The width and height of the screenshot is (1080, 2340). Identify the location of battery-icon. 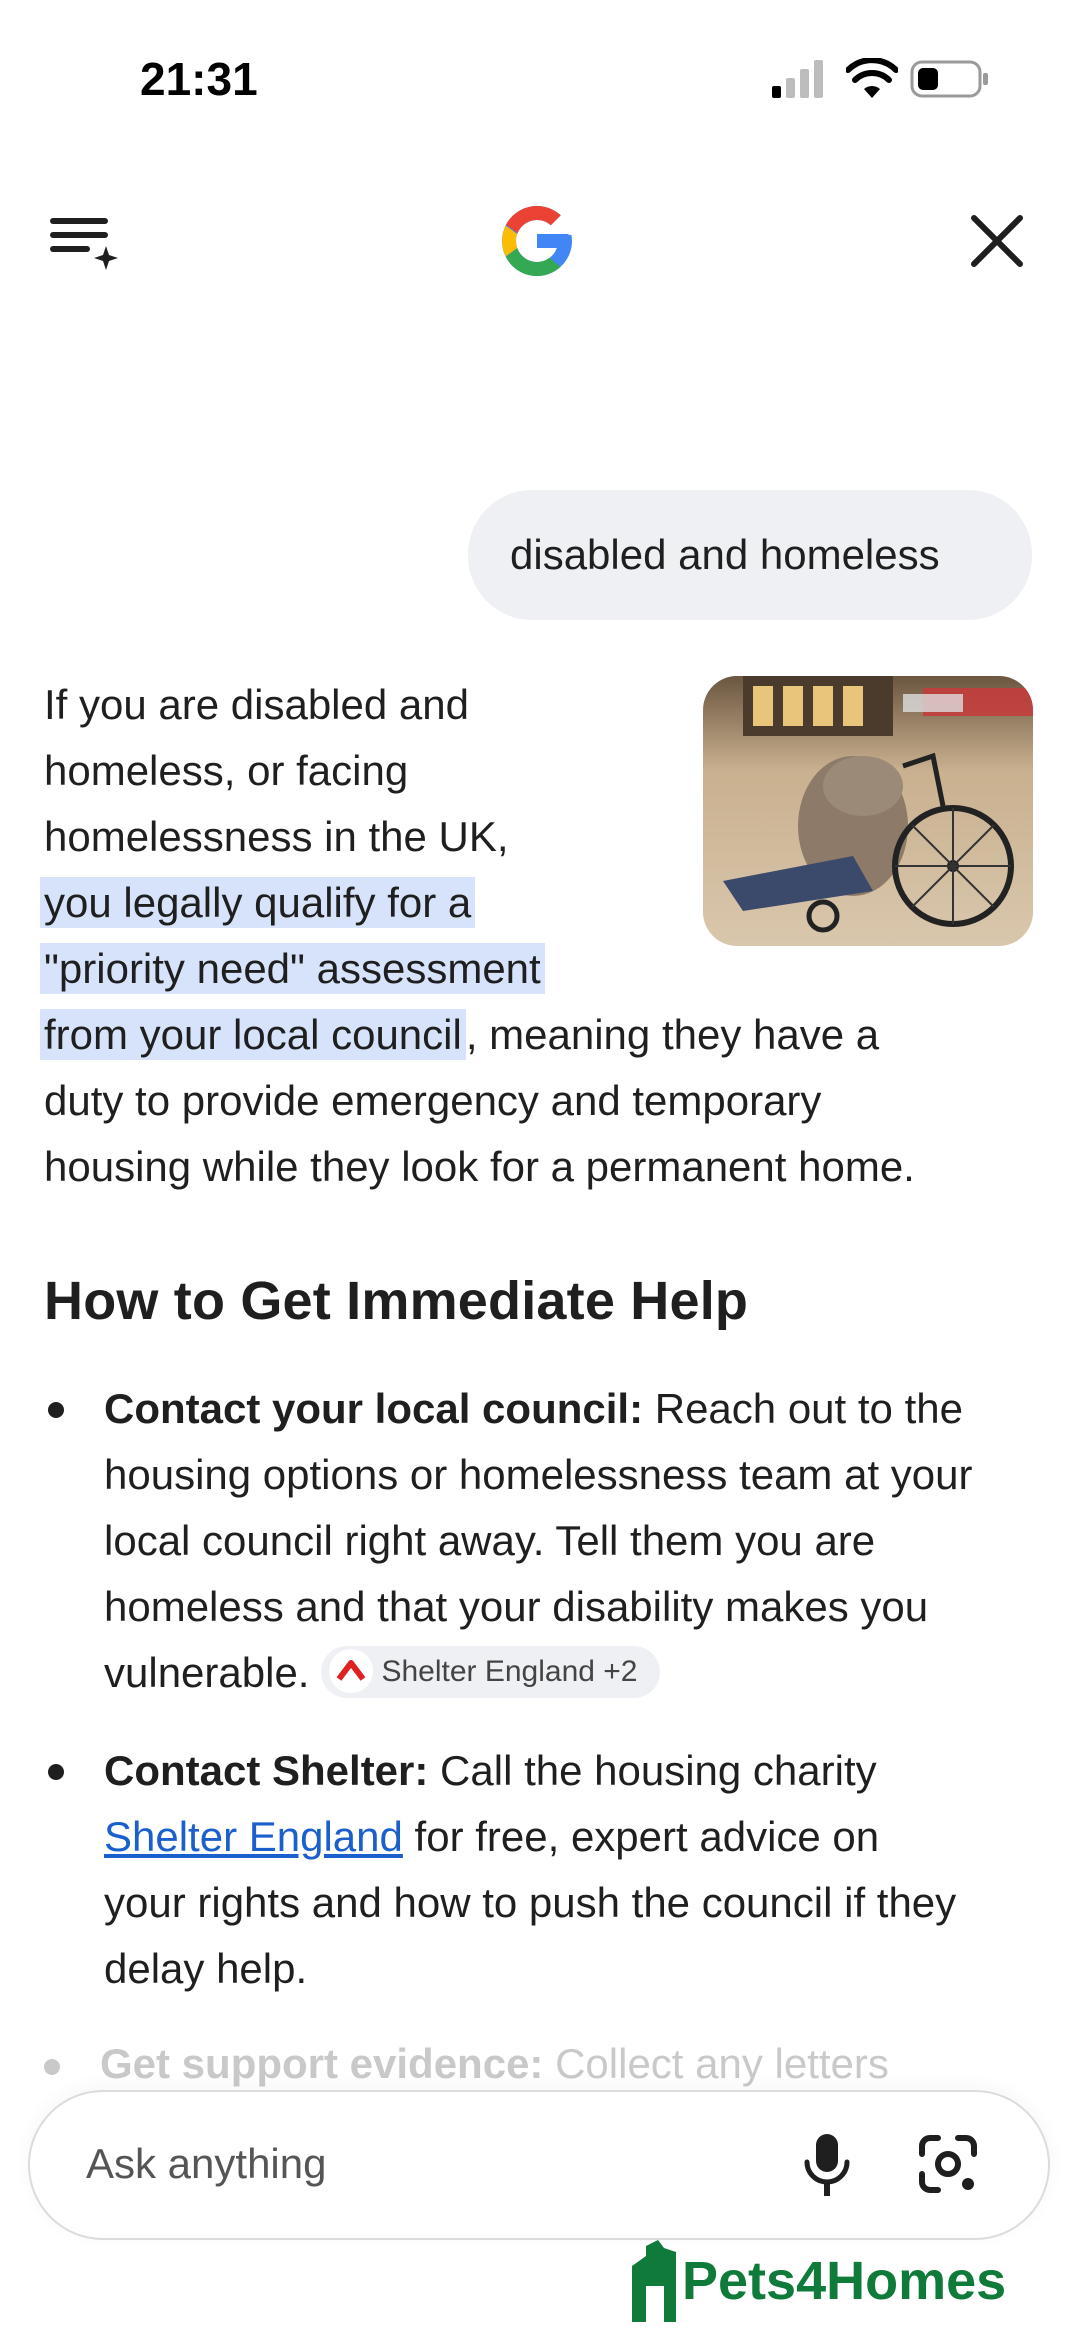
(949, 79).